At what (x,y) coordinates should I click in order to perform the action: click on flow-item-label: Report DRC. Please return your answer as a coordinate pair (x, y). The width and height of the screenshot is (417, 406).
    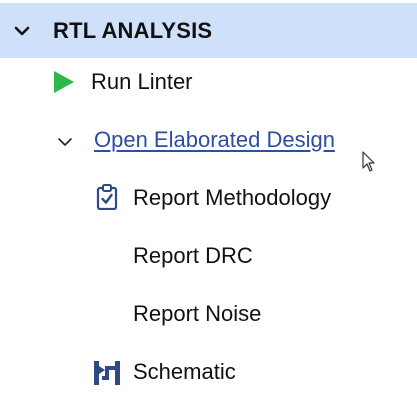
    Looking at the image, I should click on (193, 255).